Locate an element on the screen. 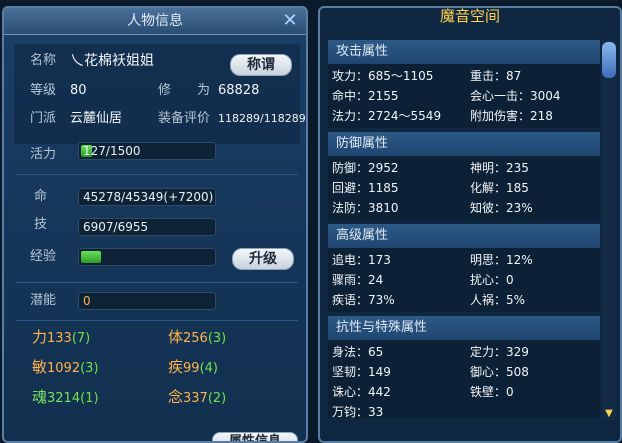 The image size is (622, 443). attr-value: 1092 is located at coordinates (64, 368).